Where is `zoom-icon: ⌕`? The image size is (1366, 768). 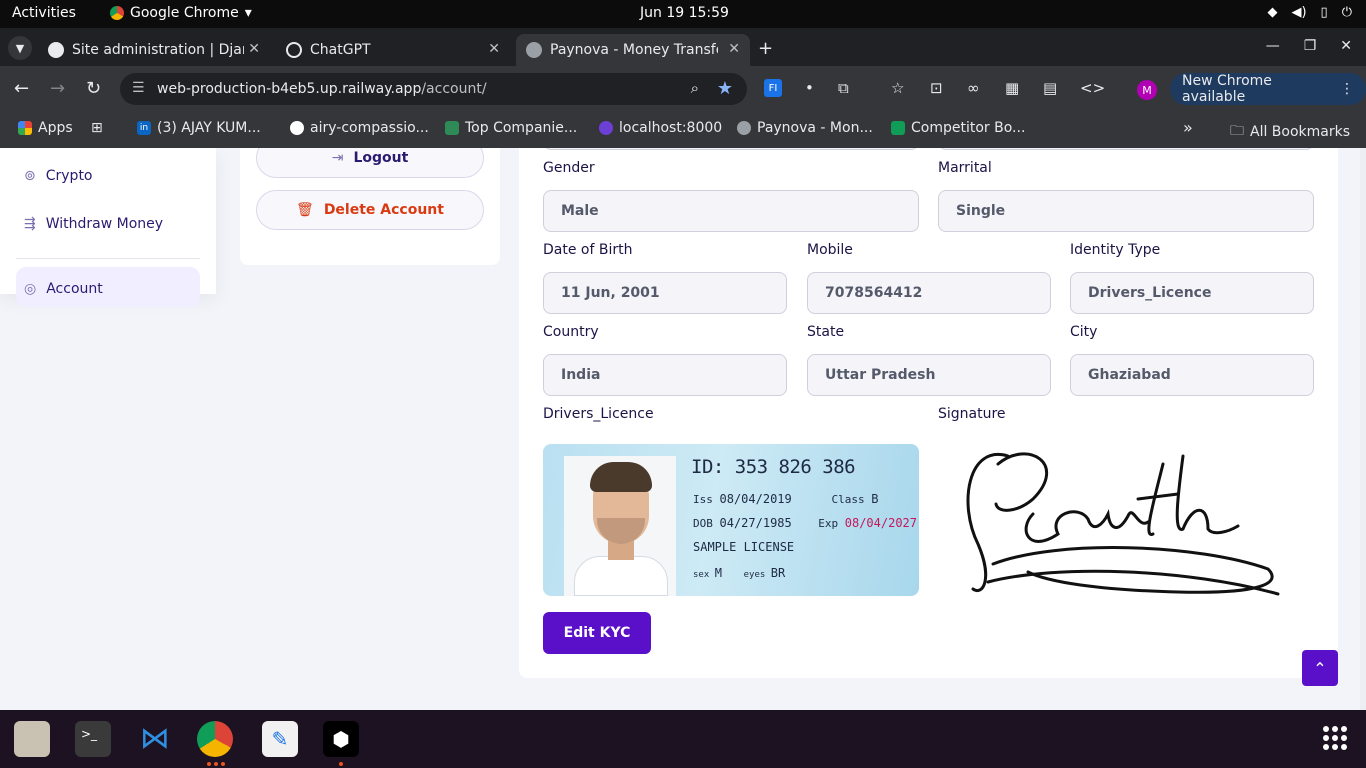 zoom-icon: ⌕ is located at coordinates (695, 88).